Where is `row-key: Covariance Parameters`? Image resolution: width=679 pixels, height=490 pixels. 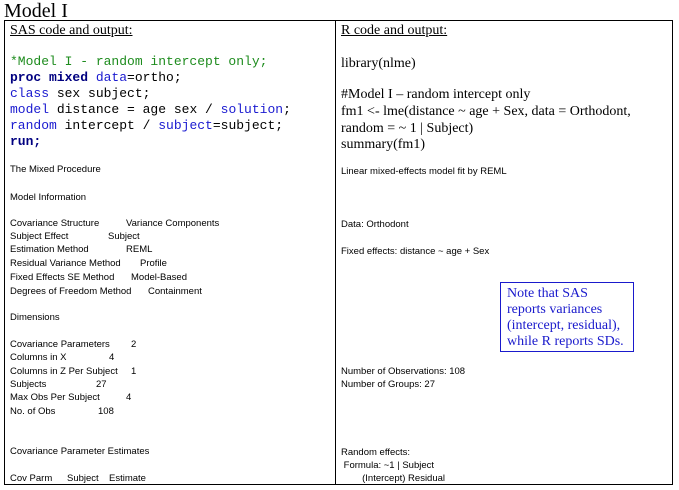 row-key: Covariance Parameters is located at coordinates (60, 344).